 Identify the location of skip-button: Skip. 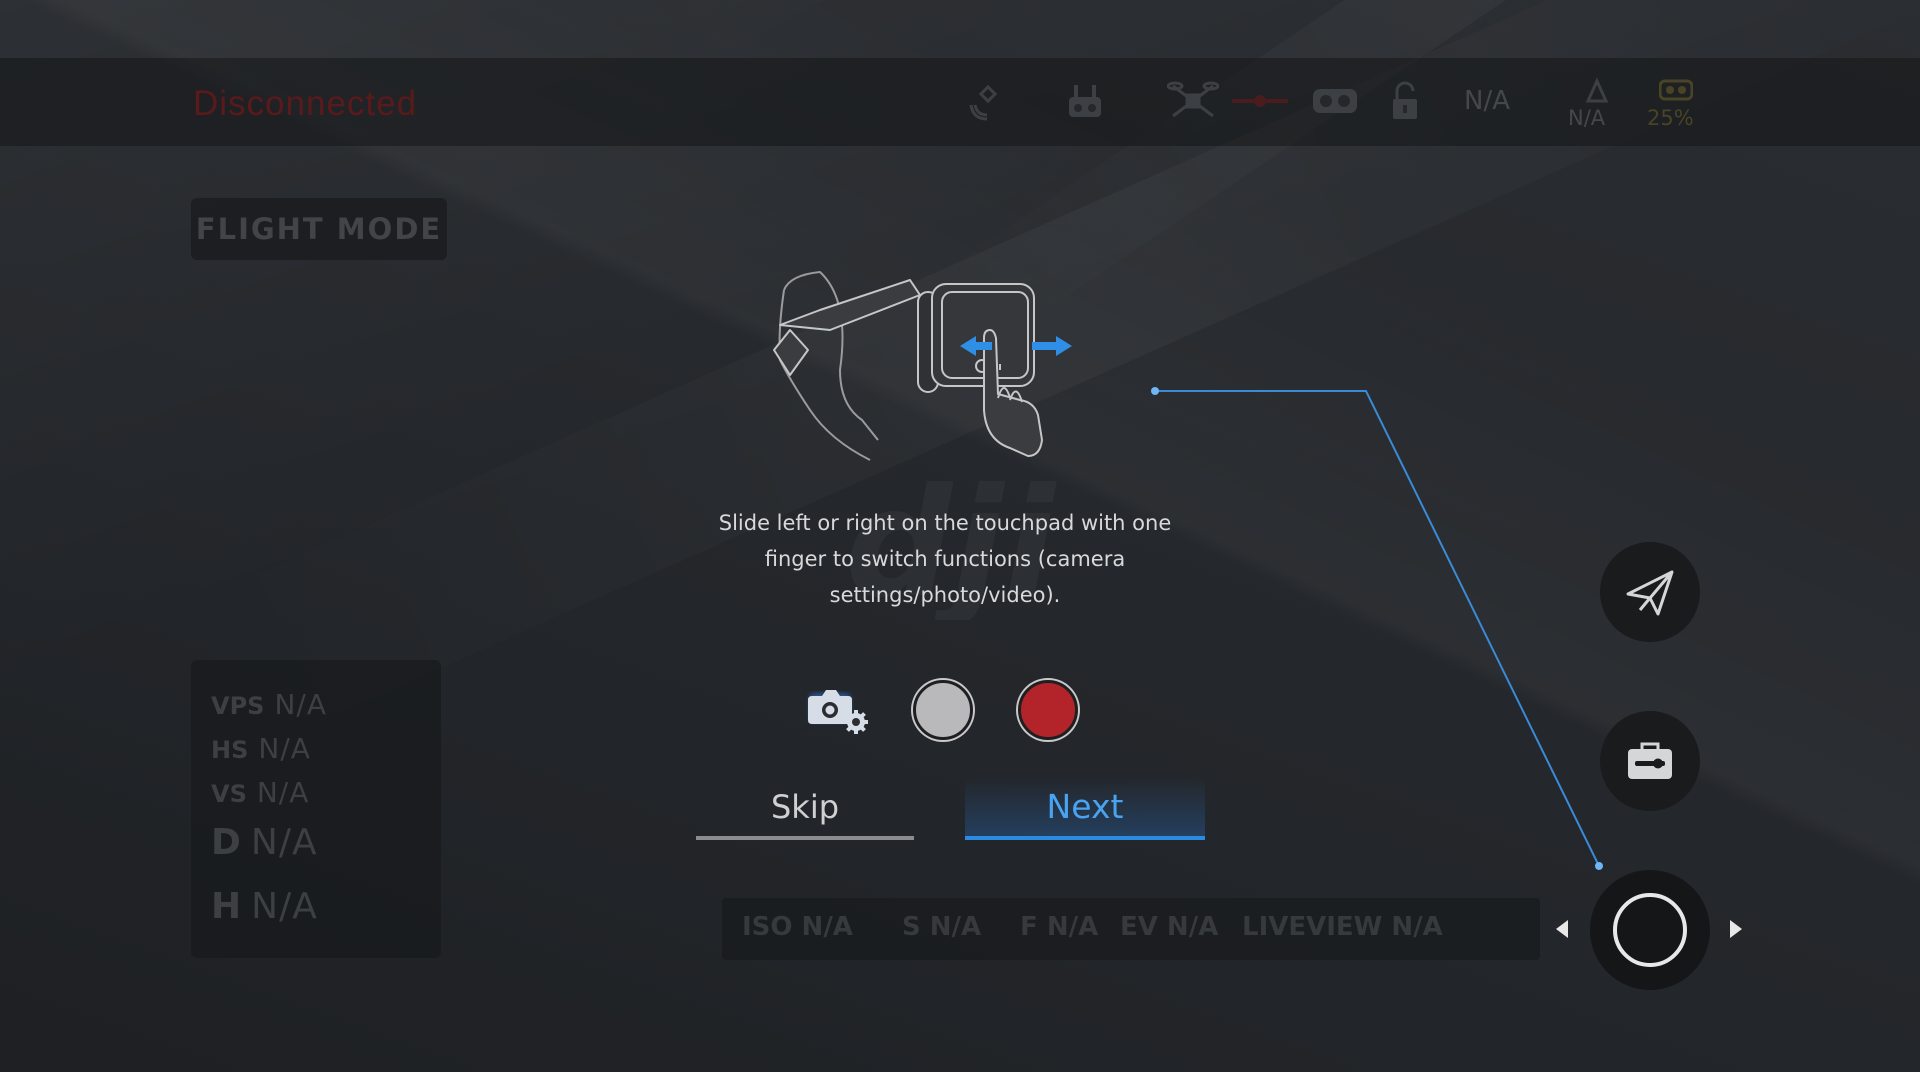
(805, 809).